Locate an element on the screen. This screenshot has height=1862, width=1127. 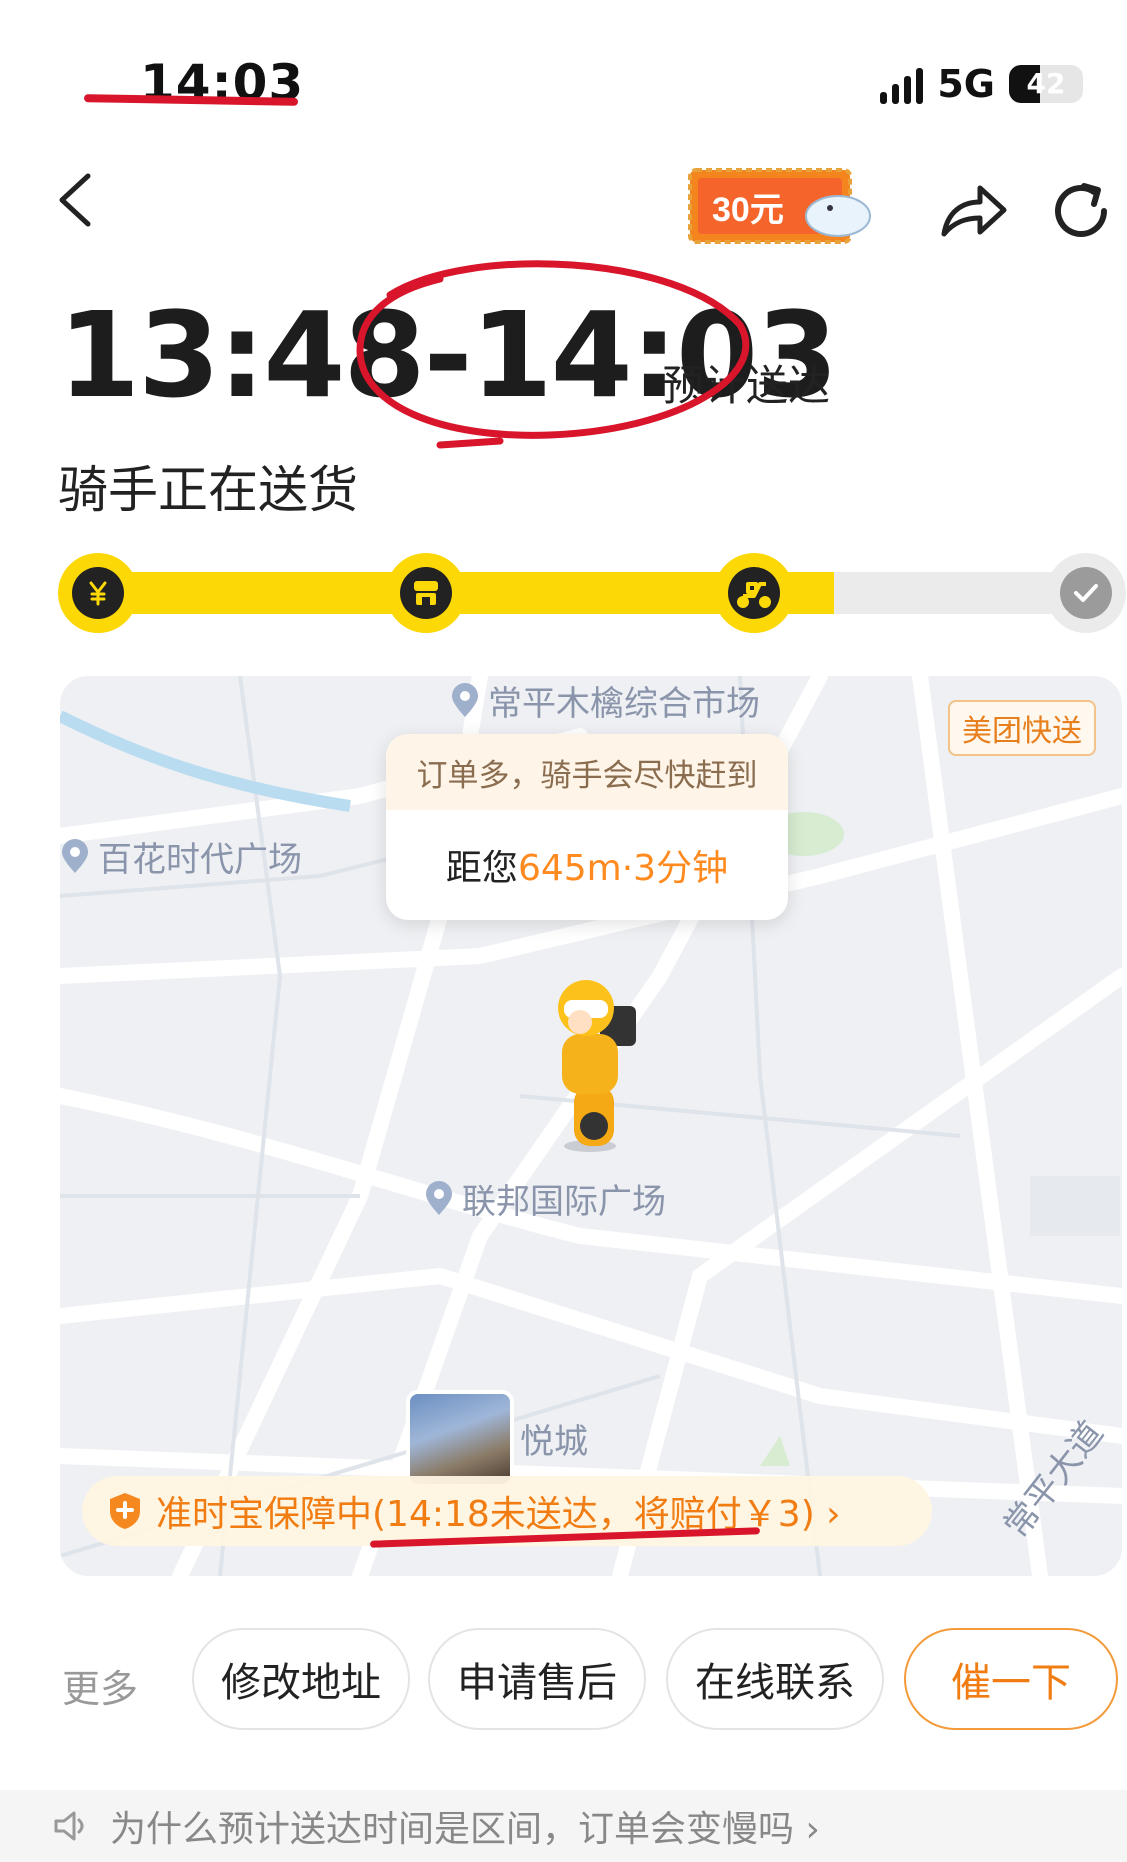
share-icon is located at coordinates (974, 210).